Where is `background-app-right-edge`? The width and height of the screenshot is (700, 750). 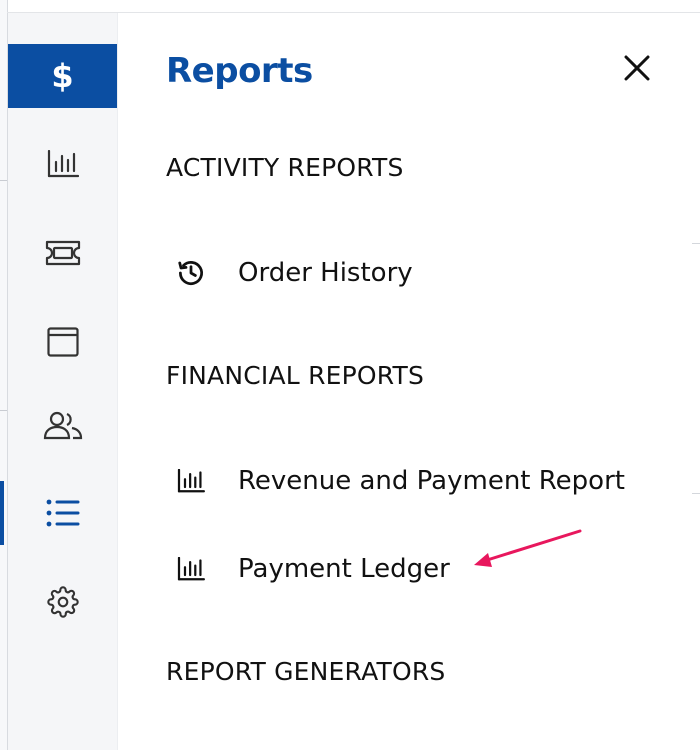
background-app-right-edge is located at coordinates (695, 375).